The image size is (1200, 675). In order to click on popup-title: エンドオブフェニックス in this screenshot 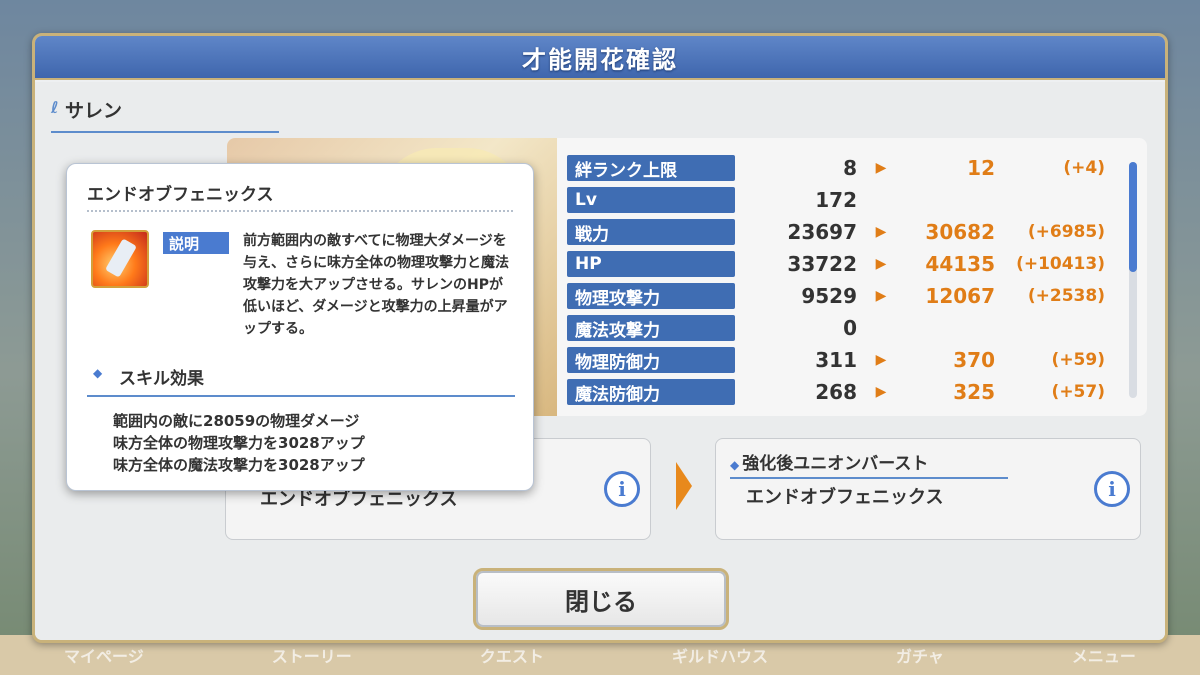, I will do `click(180, 195)`.